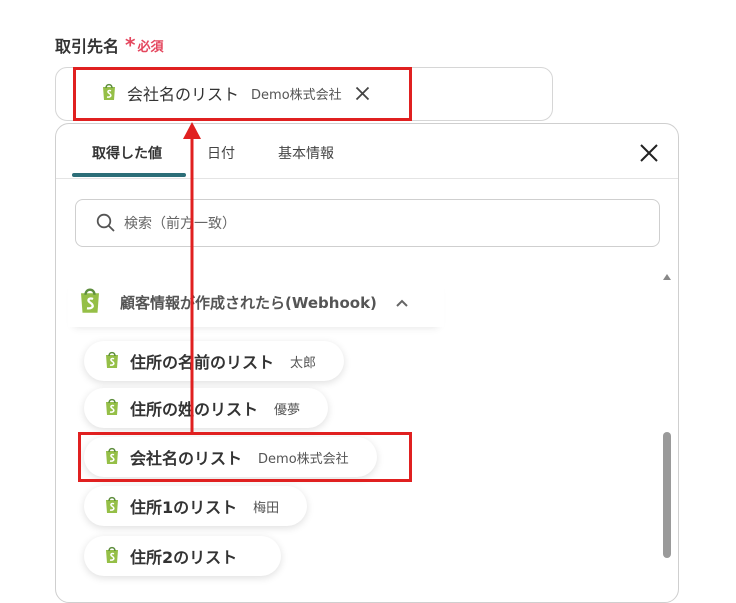  Describe the element at coordinates (202, 362) in the screenshot. I see `list-item-name: 住所の名前のリスト` at that location.